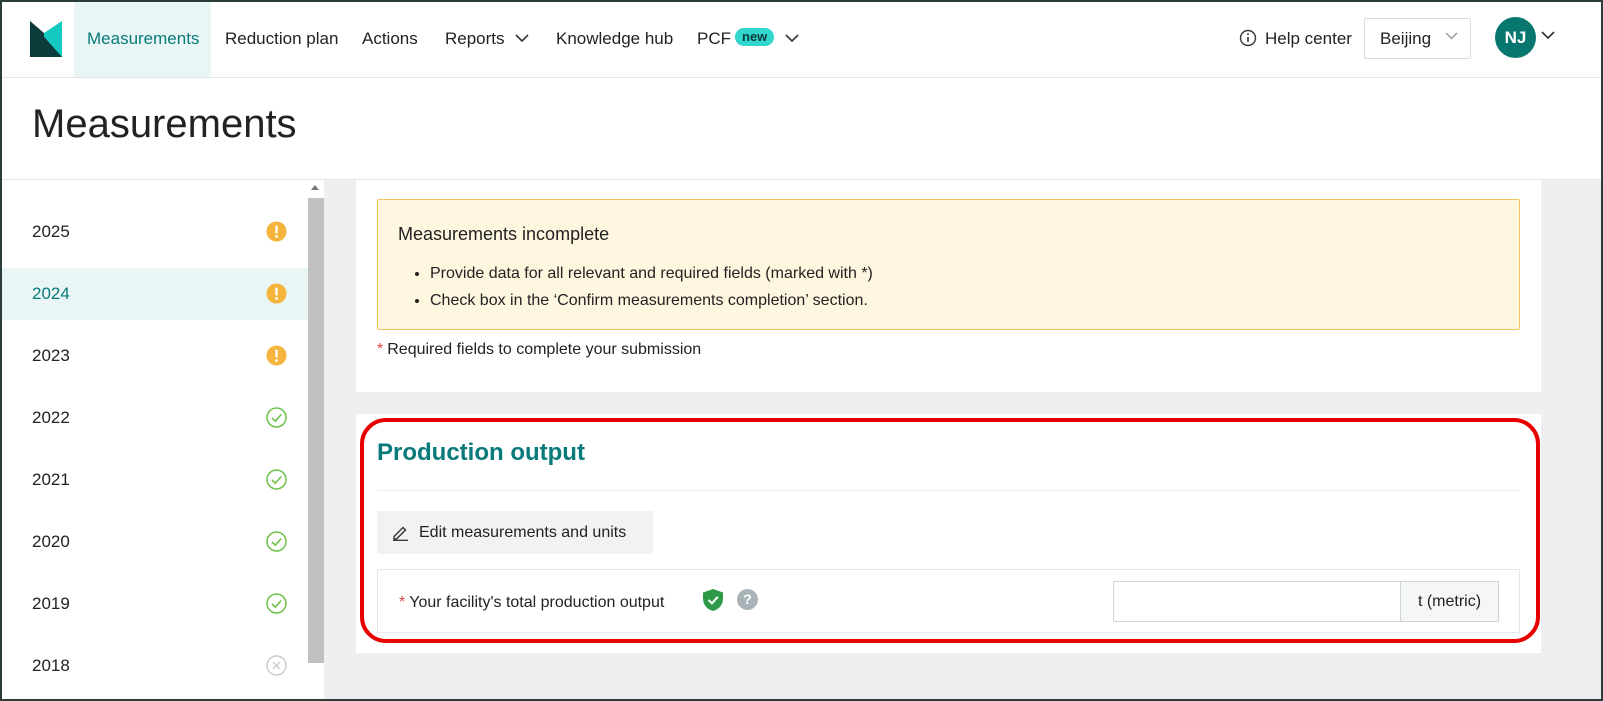  Describe the element at coordinates (51, 479) in the screenshot. I see `year-label: 2021` at that location.